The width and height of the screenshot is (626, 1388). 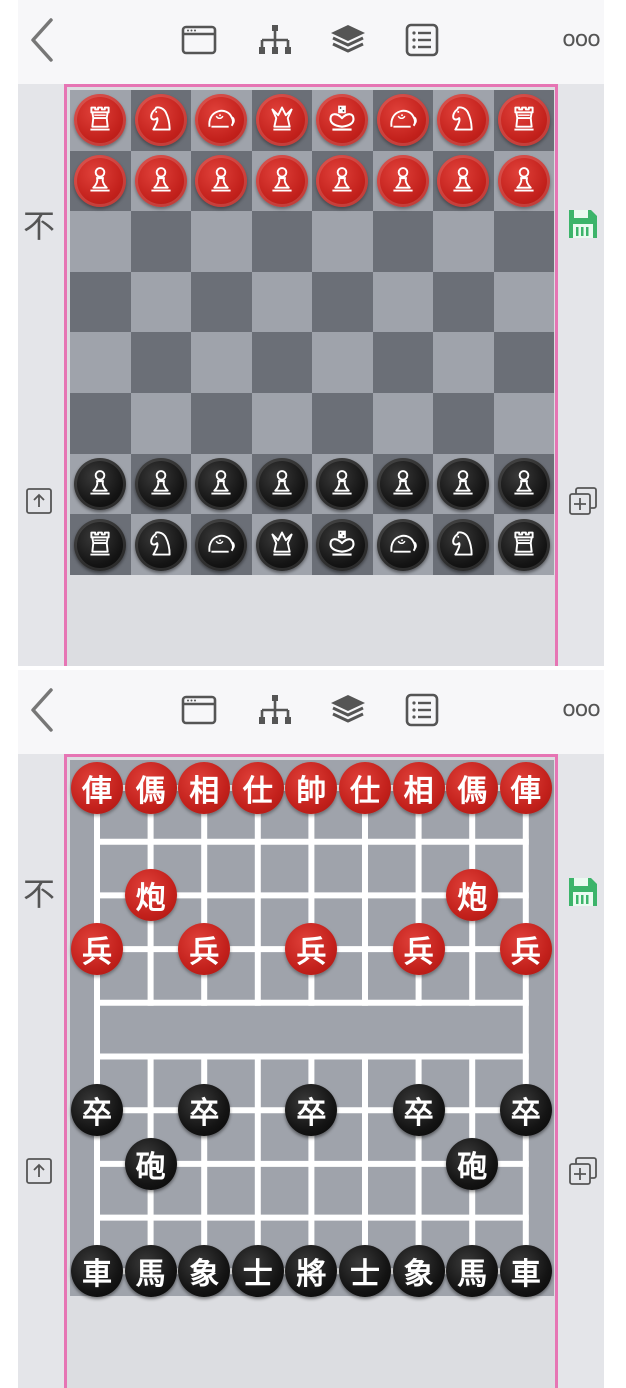 I want to click on chevron-left-icon, so click(x=42, y=710).